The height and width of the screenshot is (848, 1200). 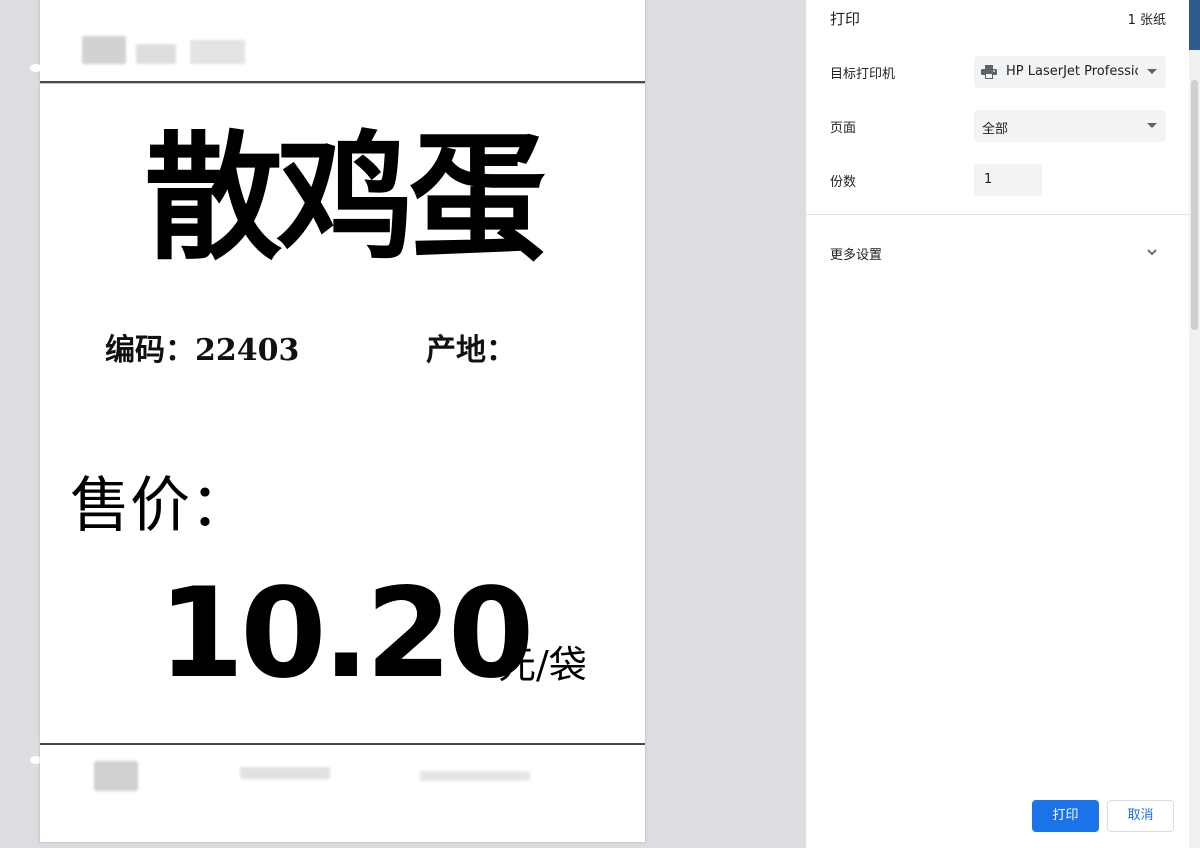 I want to click on copies-label: 份数, so click(x=843, y=182).